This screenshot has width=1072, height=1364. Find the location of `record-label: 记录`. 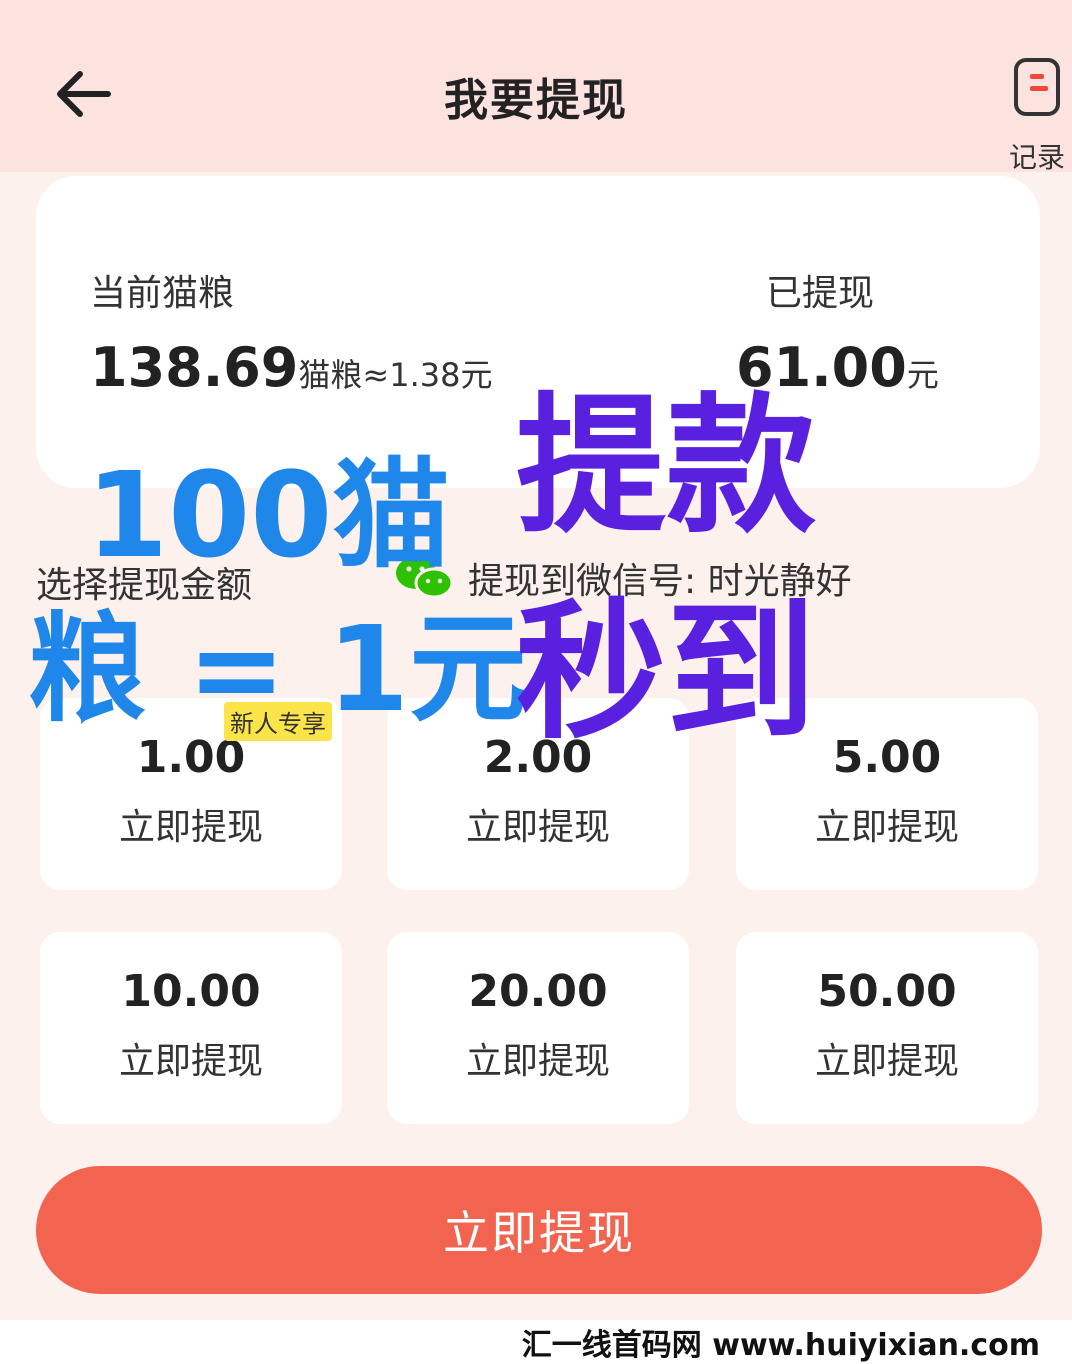

record-label: 记录 is located at coordinates (1036, 157).